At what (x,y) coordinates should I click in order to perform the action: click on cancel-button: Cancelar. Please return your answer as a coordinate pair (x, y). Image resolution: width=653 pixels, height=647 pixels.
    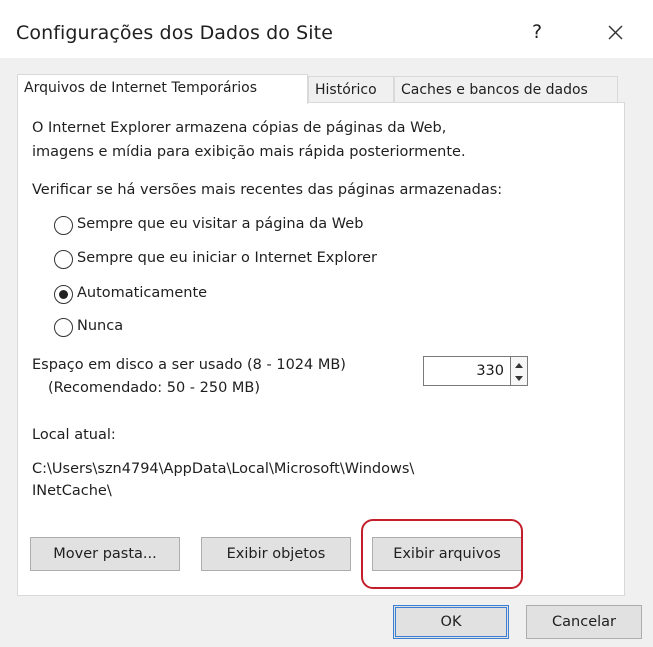
    Looking at the image, I should click on (584, 622).